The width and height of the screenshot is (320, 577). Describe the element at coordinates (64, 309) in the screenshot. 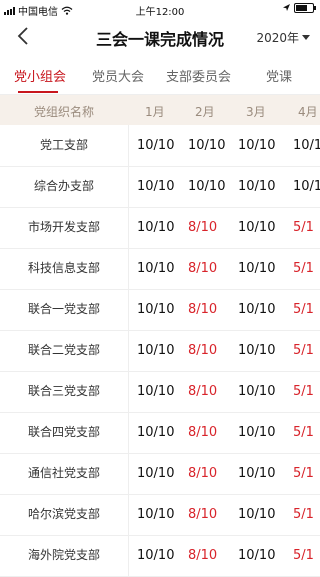

I see `org-name-cell: 联合一党支部` at that location.